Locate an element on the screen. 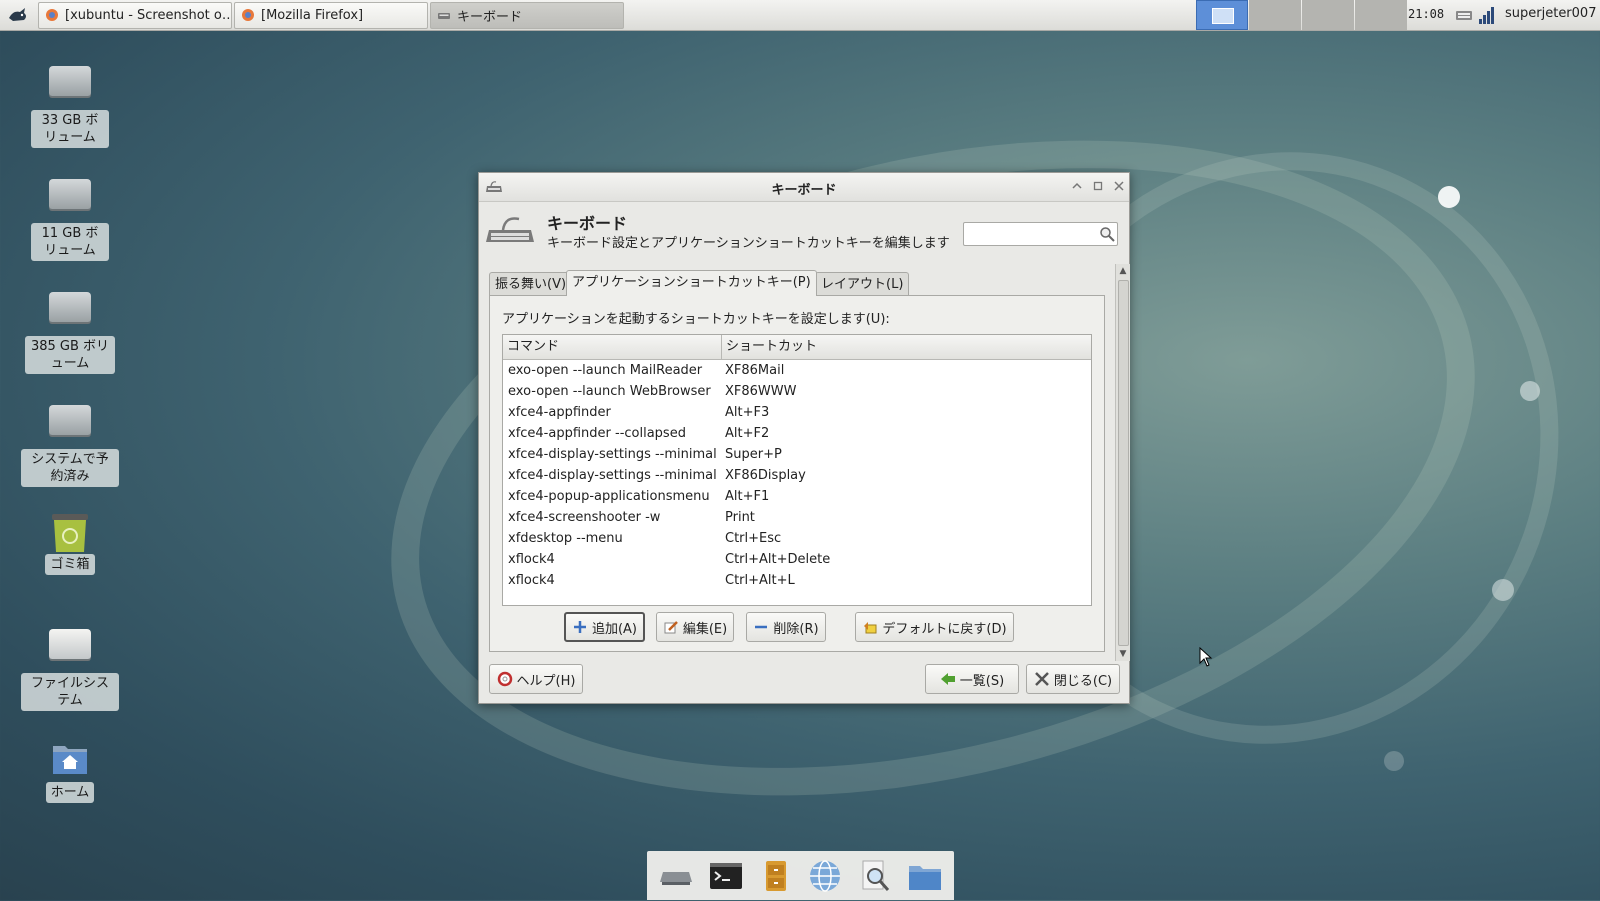  table-row: xfce4-display-settings --minimal Super+P is located at coordinates (797, 454).